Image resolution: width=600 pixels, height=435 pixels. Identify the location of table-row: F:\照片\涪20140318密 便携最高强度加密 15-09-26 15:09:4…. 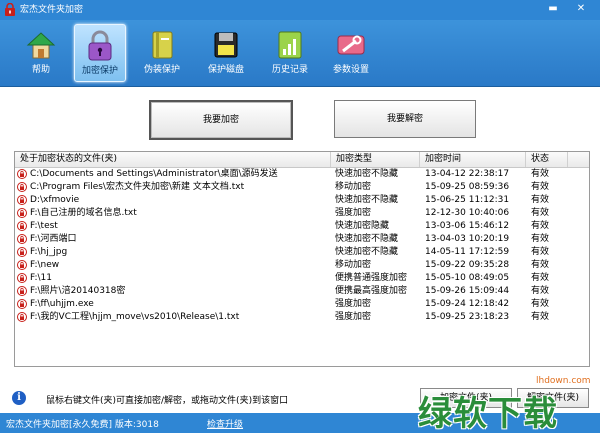
(302, 291).